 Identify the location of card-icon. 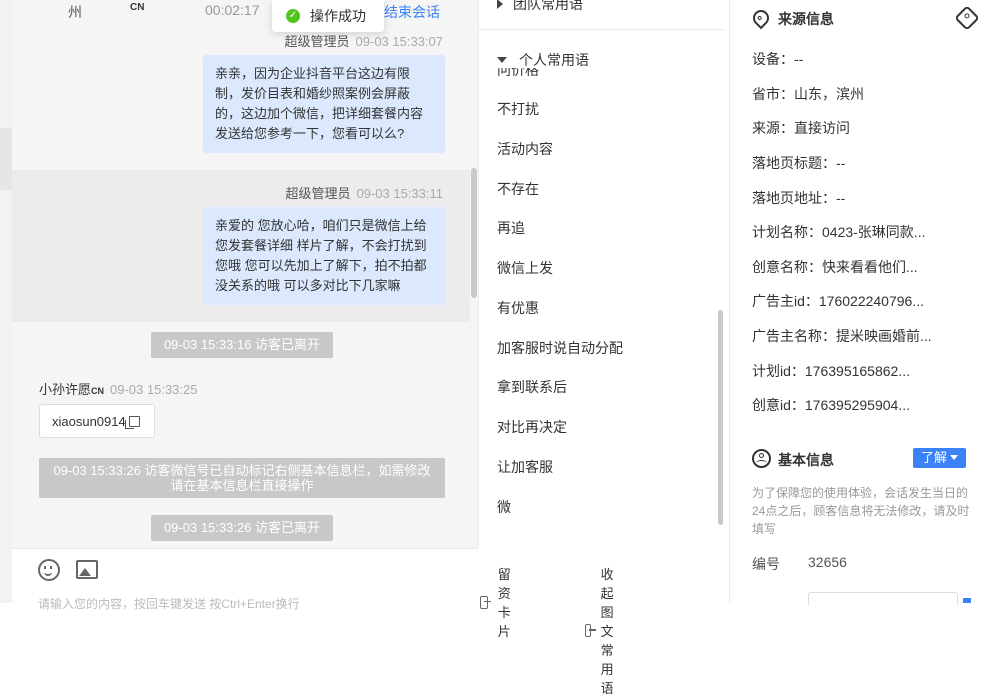
(485, 602).